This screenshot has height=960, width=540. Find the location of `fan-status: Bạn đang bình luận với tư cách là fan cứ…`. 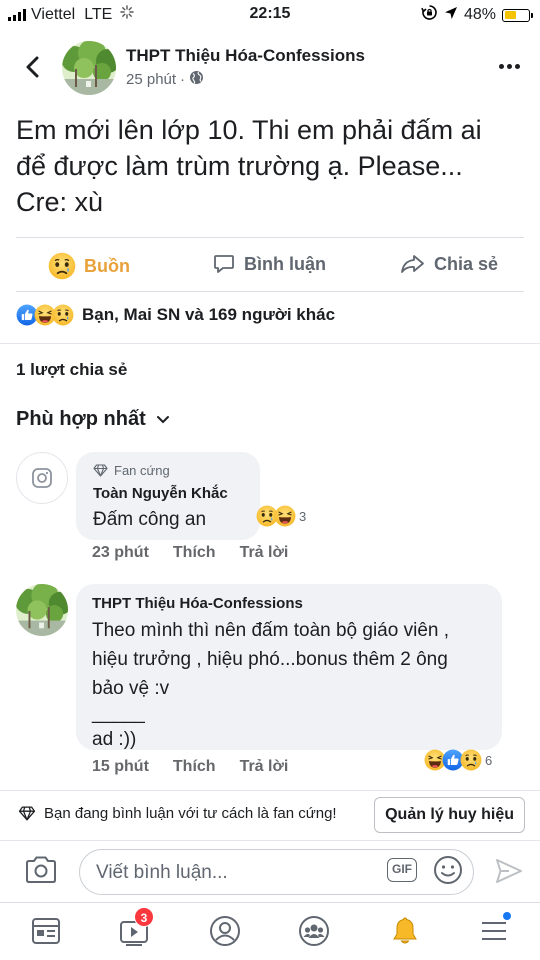

fan-status: Bạn đang bình luận với tư cách là fan cứ… is located at coordinates (177, 813).